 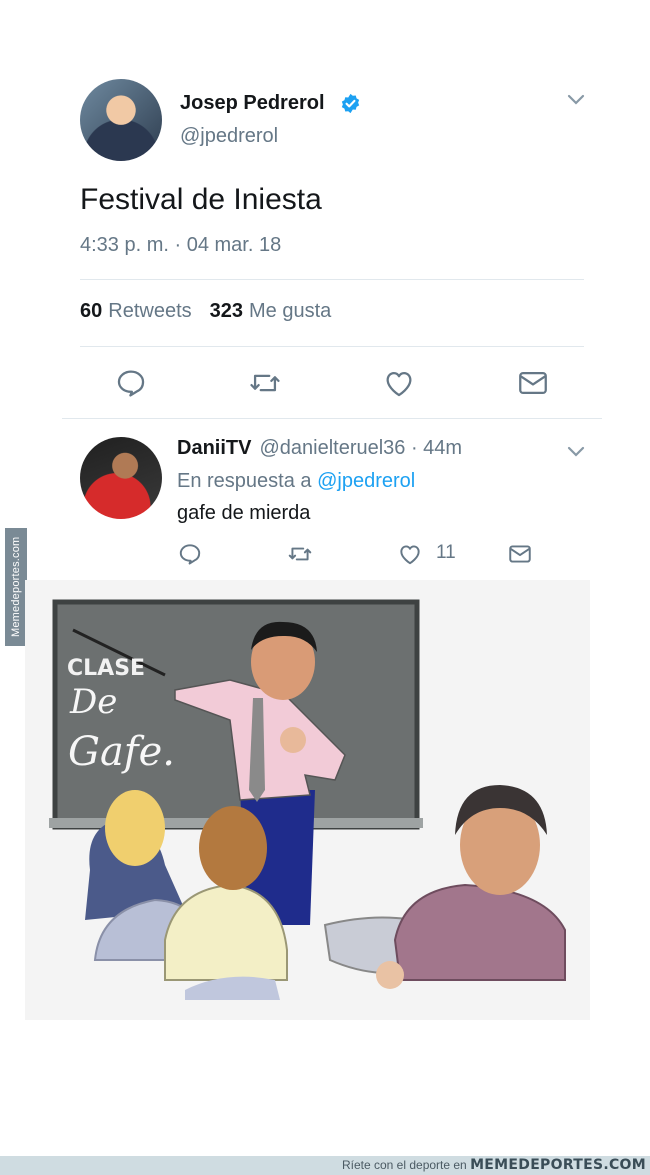 What do you see at coordinates (121, 120) in the screenshot?
I see `author-avatar` at bounding box center [121, 120].